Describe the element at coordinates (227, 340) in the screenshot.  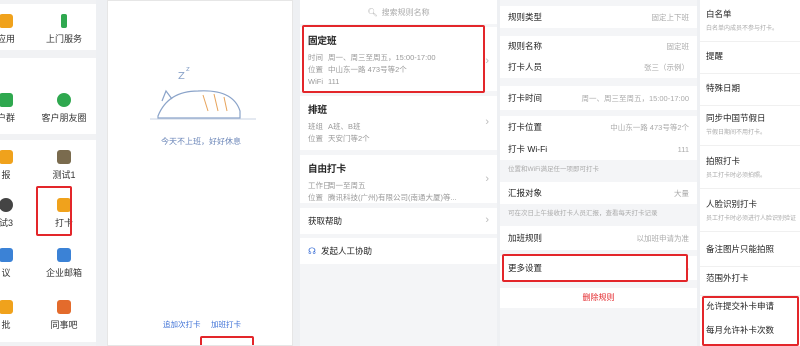
I see `highlight-bottom` at that location.